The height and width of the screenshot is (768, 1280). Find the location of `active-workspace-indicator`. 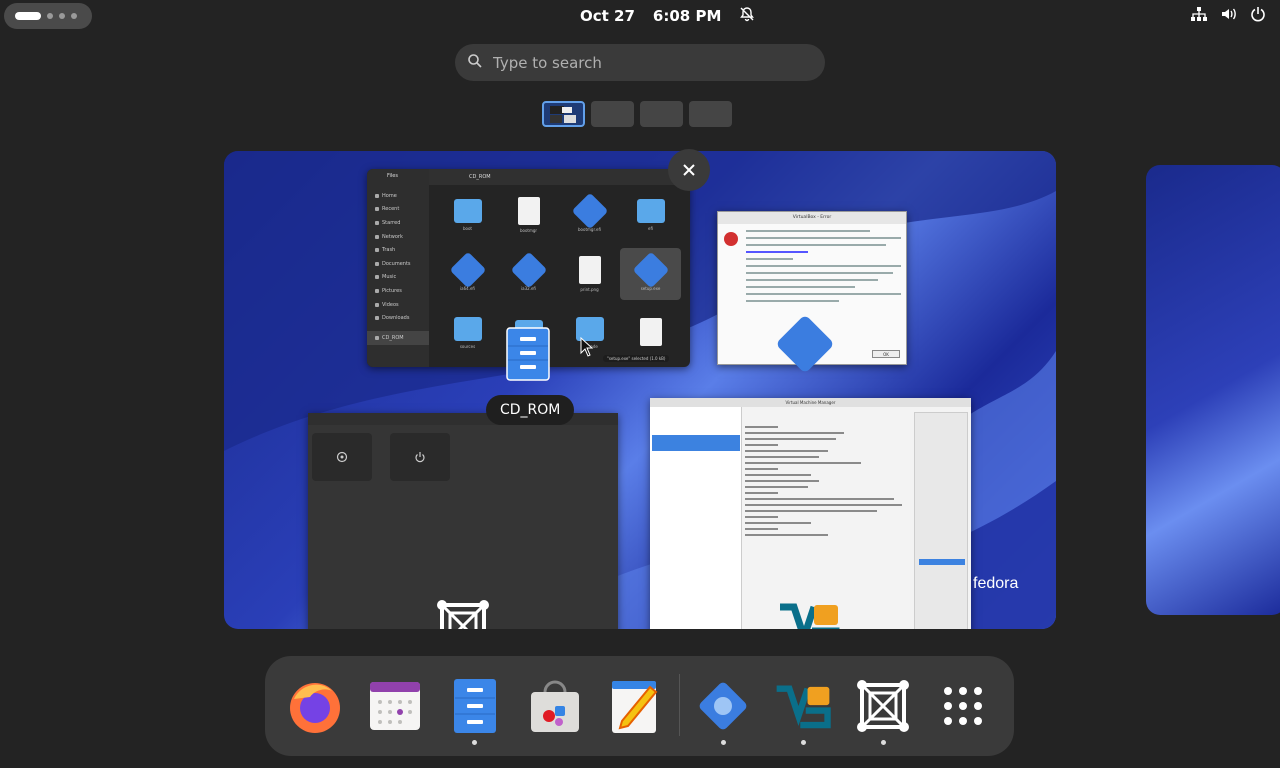

active-workspace-indicator is located at coordinates (28, 16).